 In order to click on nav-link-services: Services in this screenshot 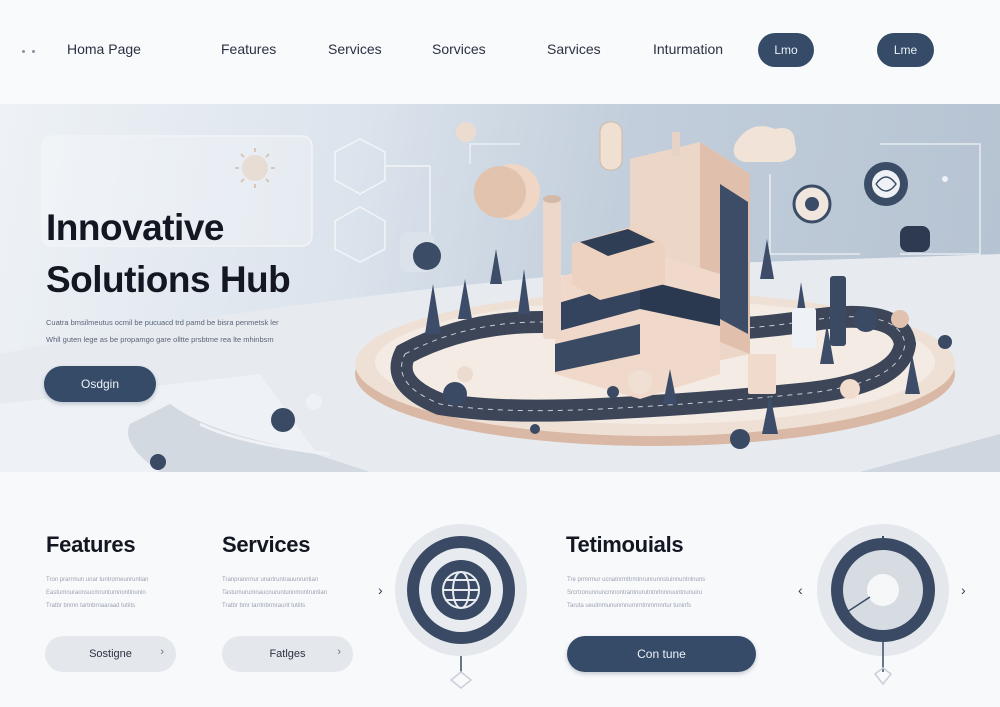, I will do `click(355, 49)`.